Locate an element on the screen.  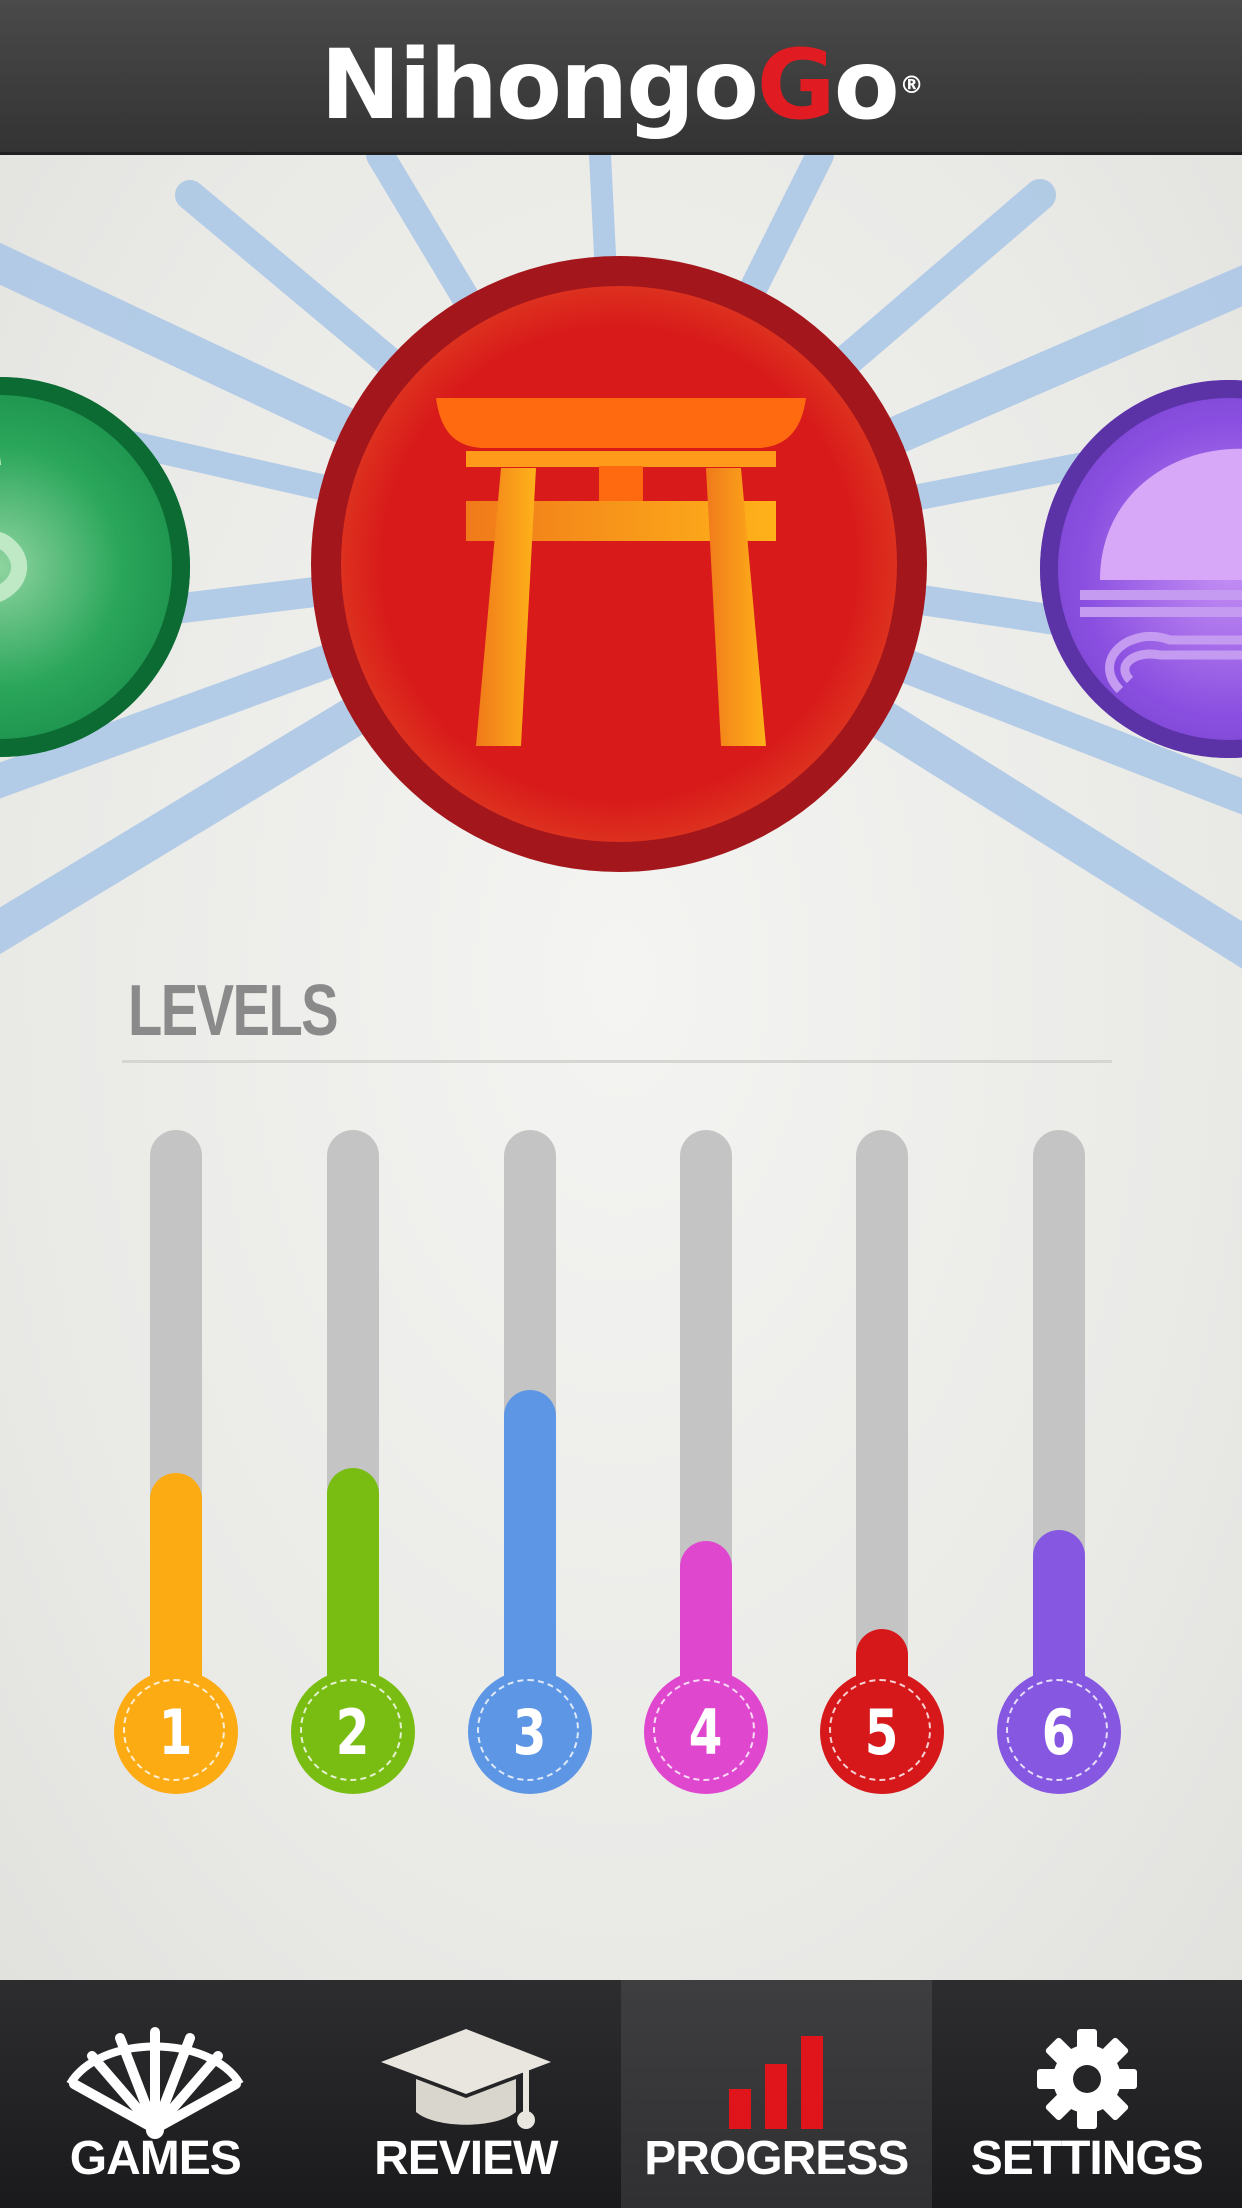
level-5-number: 5 is located at coordinates (882, 1732).